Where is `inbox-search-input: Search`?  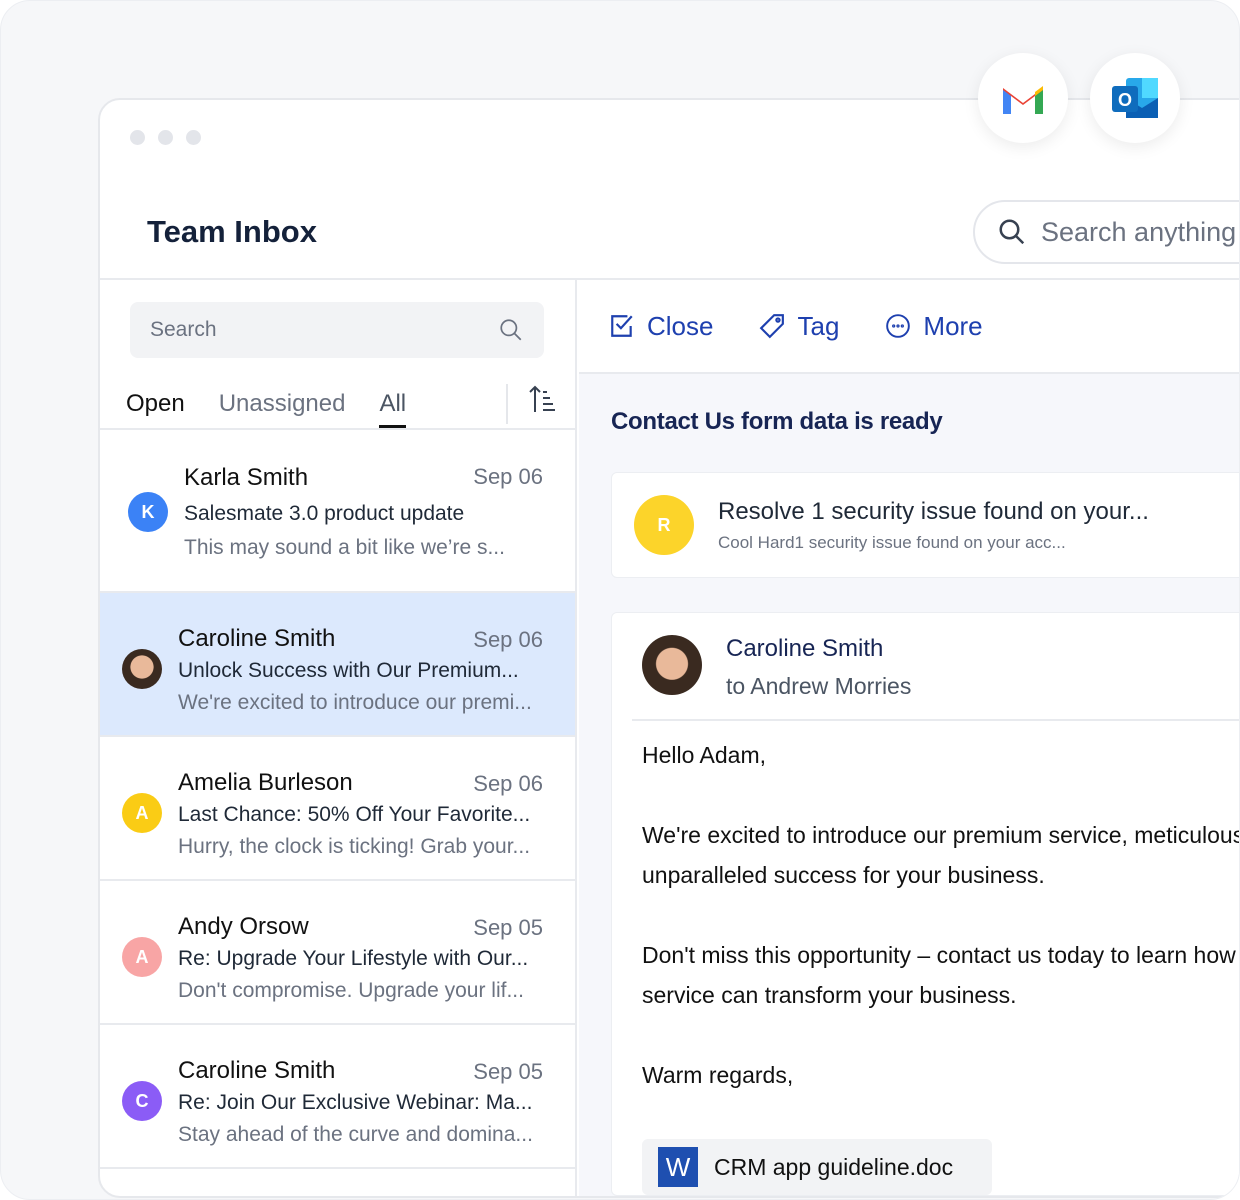
inbox-search-input: Search is located at coordinates (337, 330).